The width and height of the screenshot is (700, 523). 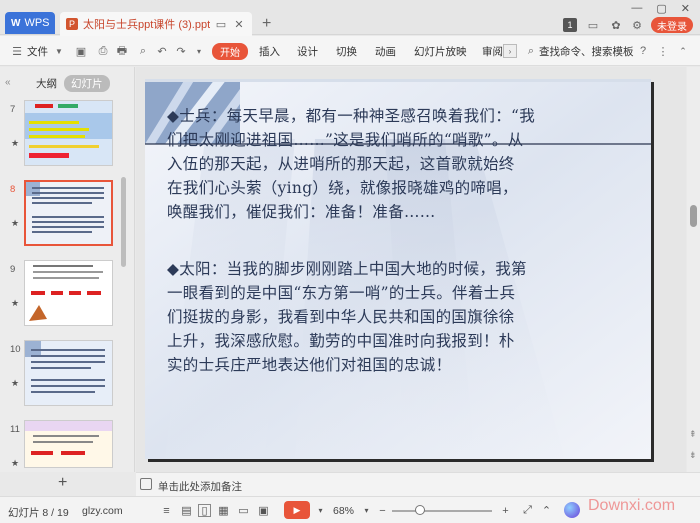 I want to click on help-icon: ?, so click(x=643, y=51).